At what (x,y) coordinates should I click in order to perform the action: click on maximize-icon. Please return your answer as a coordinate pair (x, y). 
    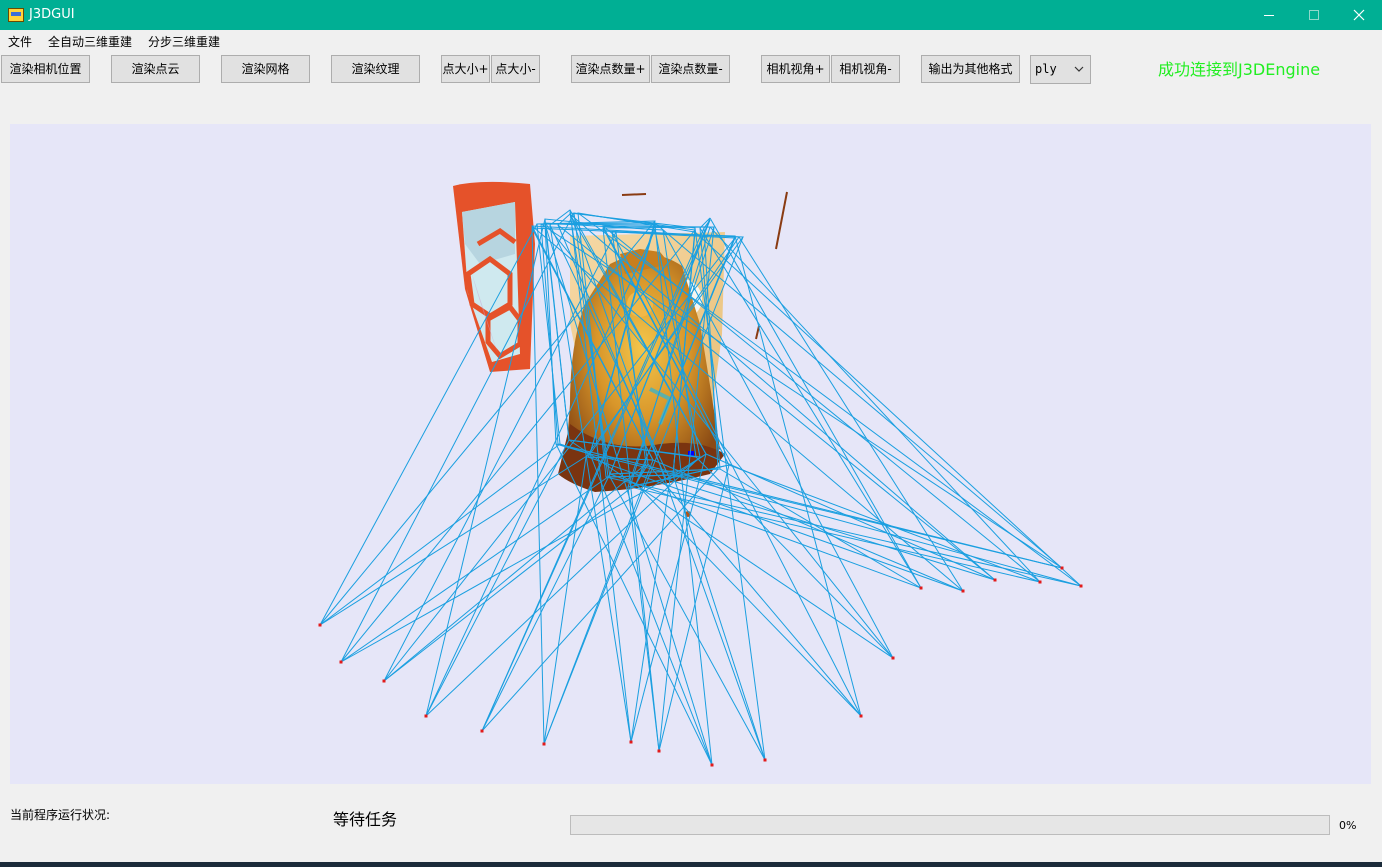
    Looking at the image, I should click on (1314, 15).